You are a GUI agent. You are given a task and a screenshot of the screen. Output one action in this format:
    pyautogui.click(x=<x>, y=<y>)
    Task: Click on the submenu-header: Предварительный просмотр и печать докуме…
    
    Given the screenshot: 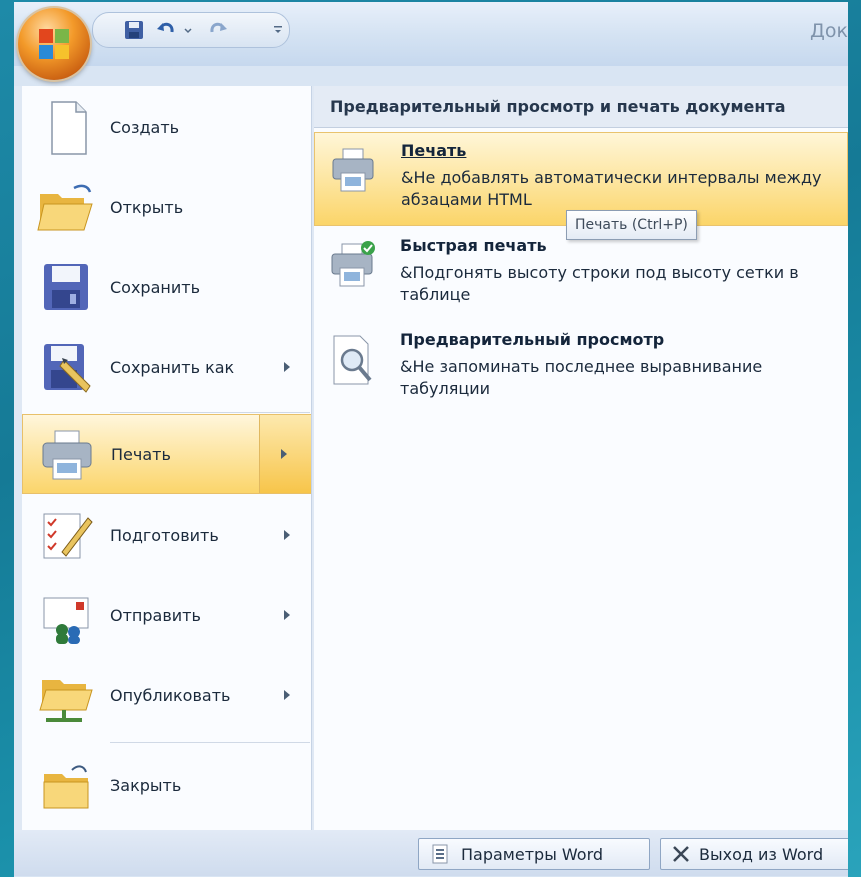 What is the action you would take?
    pyautogui.click(x=581, y=107)
    